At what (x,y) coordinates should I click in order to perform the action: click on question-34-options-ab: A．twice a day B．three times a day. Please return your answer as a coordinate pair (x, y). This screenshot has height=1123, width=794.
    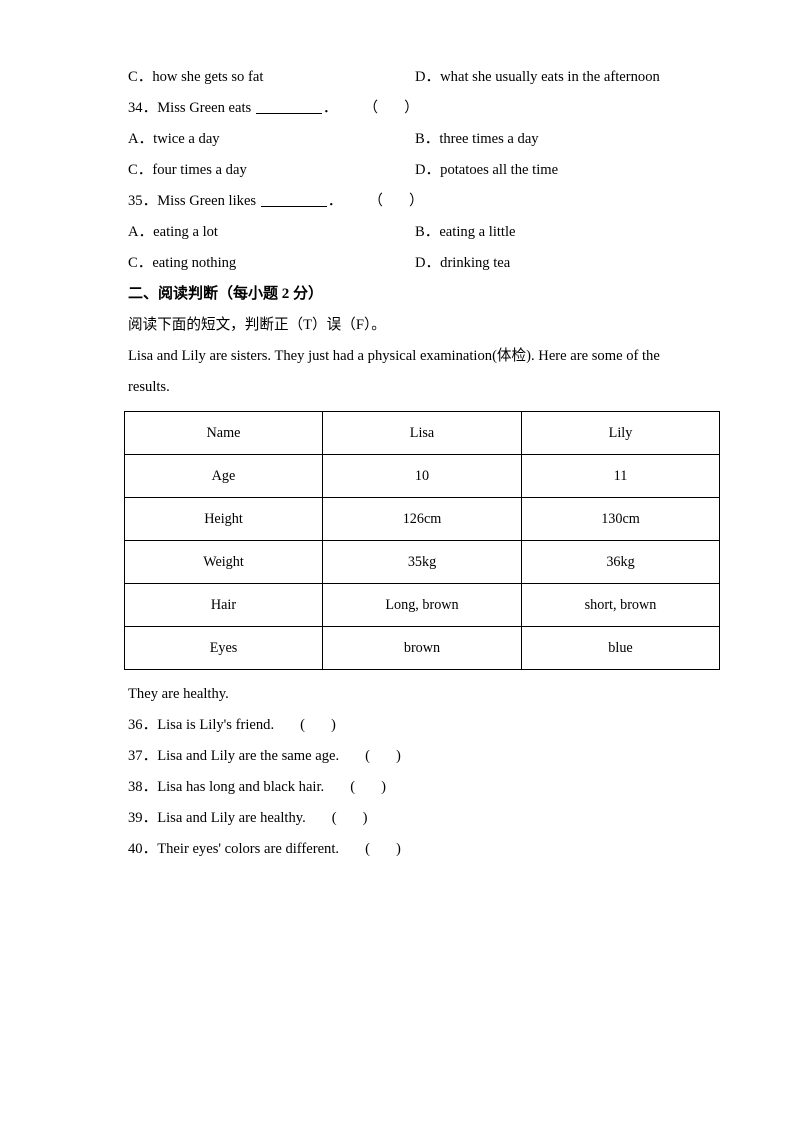
    Looking at the image, I should click on (409, 139).